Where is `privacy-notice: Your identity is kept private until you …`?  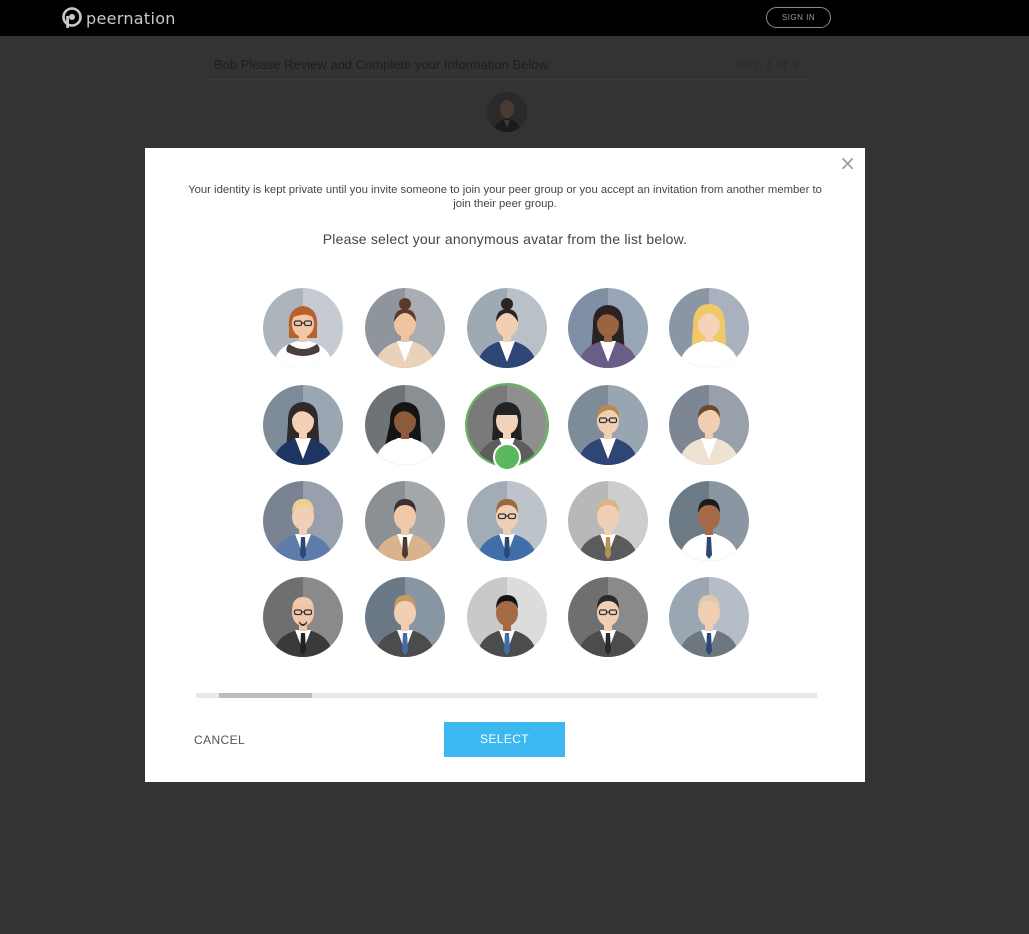 privacy-notice: Your identity is kept private until you … is located at coordinates (505, 197).